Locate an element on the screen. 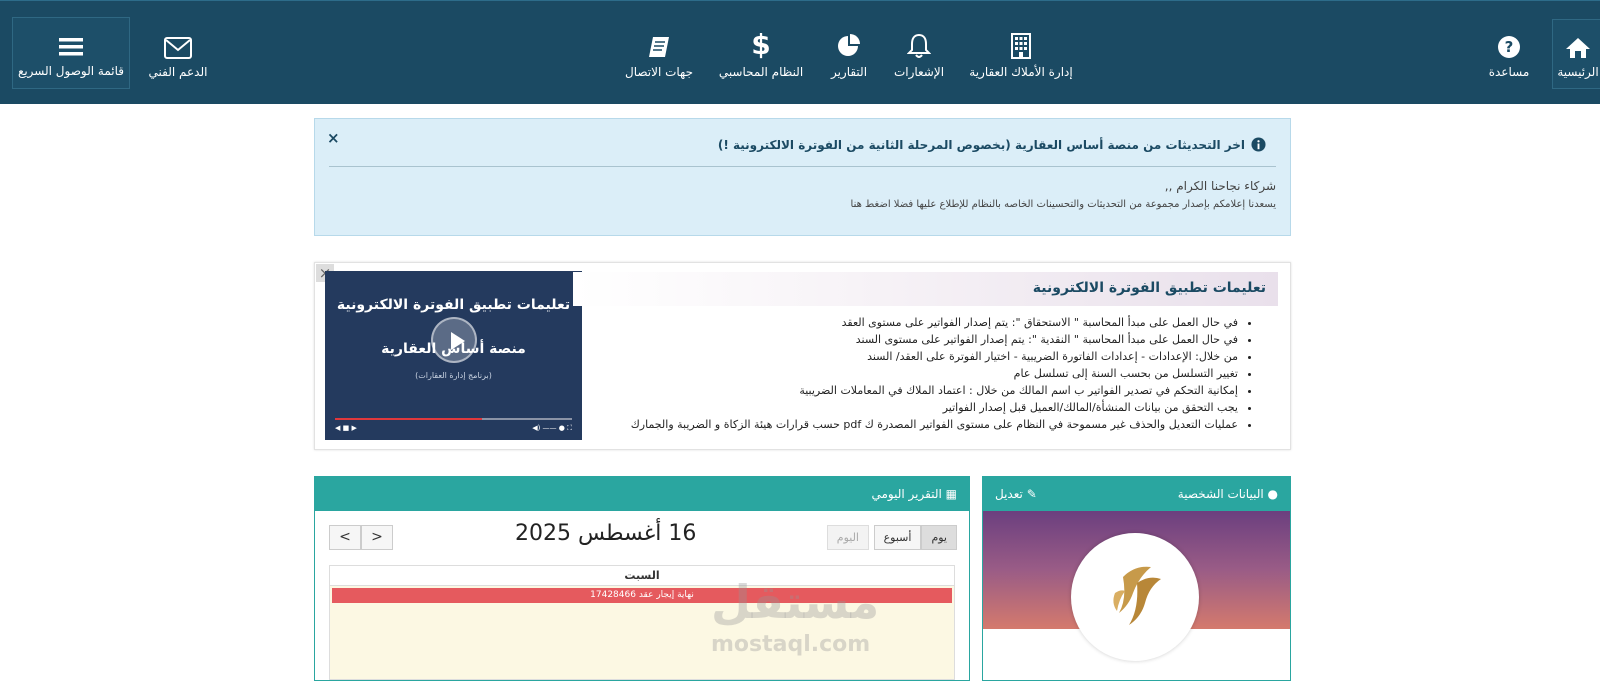 The width and height of the screenshot is (1600, 681). calendar-icon: ▦ is located at coordinates (951, 494).